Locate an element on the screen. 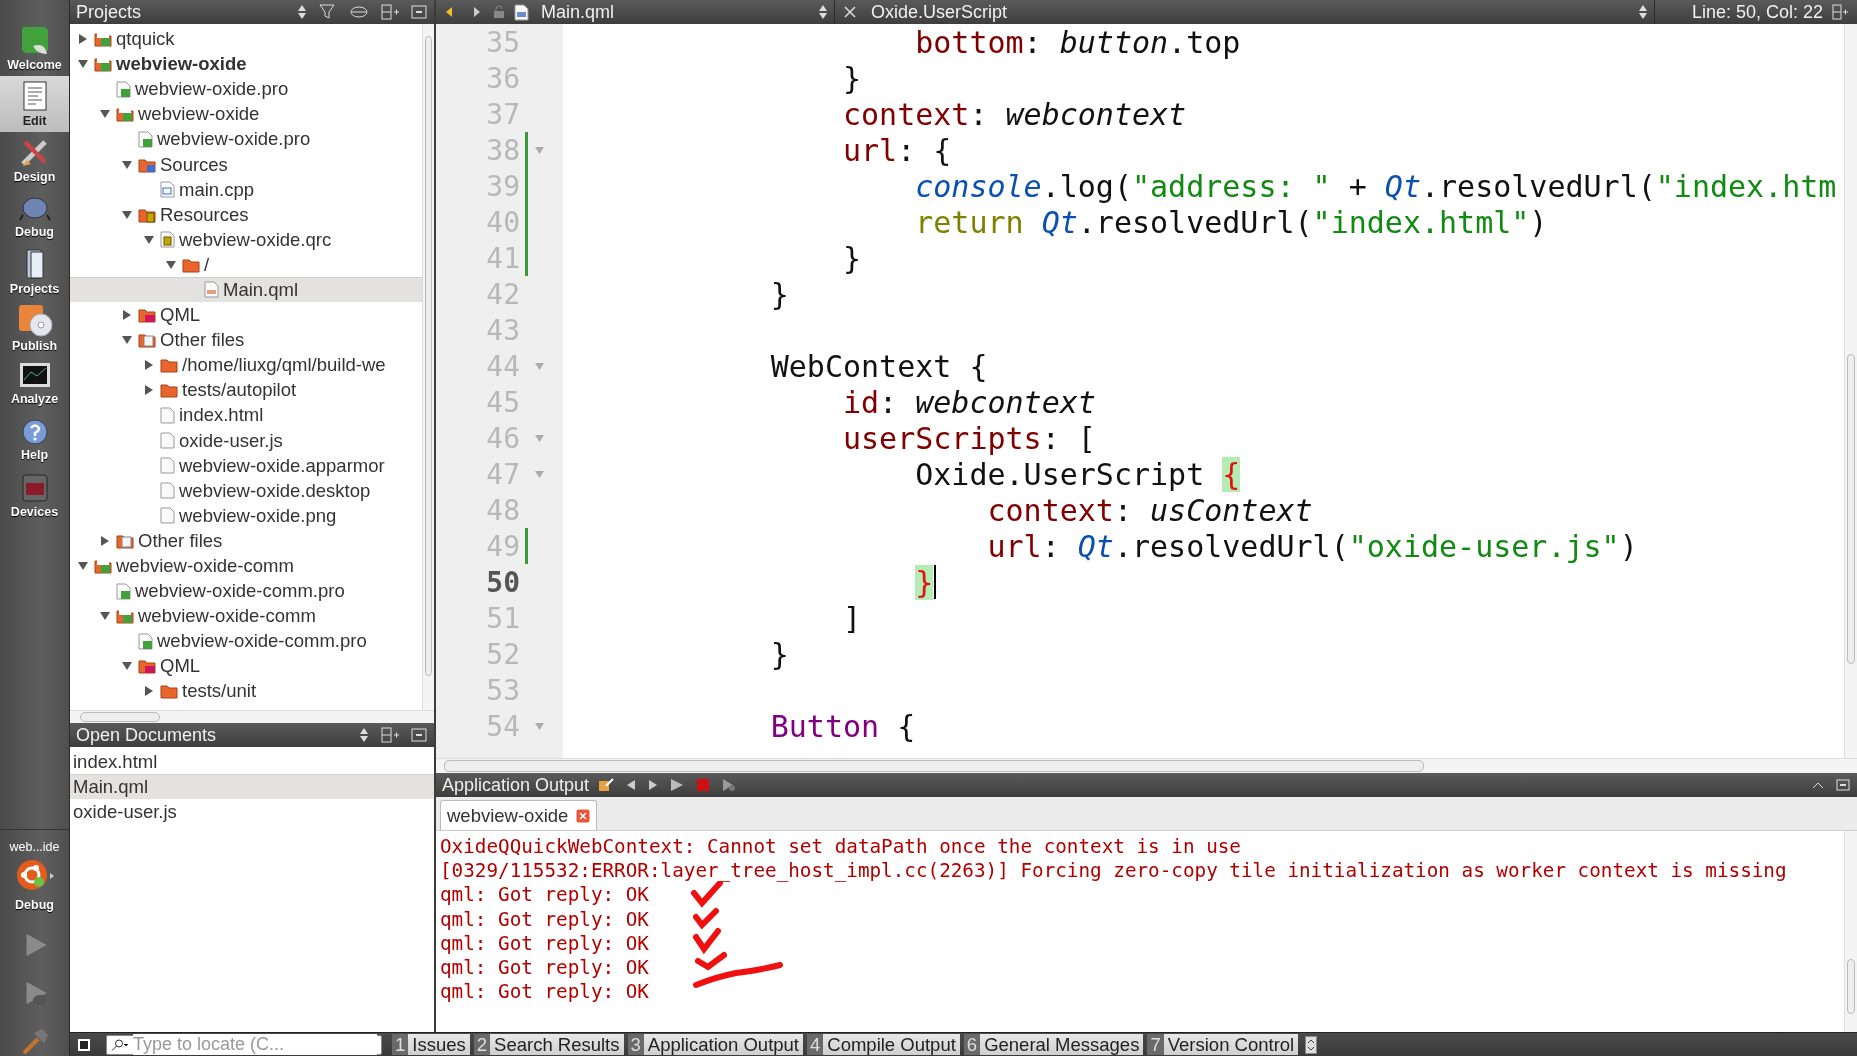 The height and width of the screenshot is (1056, 1857). tree-item: /home/liuxg/qml/build-we is located at coordinates (246, 365).